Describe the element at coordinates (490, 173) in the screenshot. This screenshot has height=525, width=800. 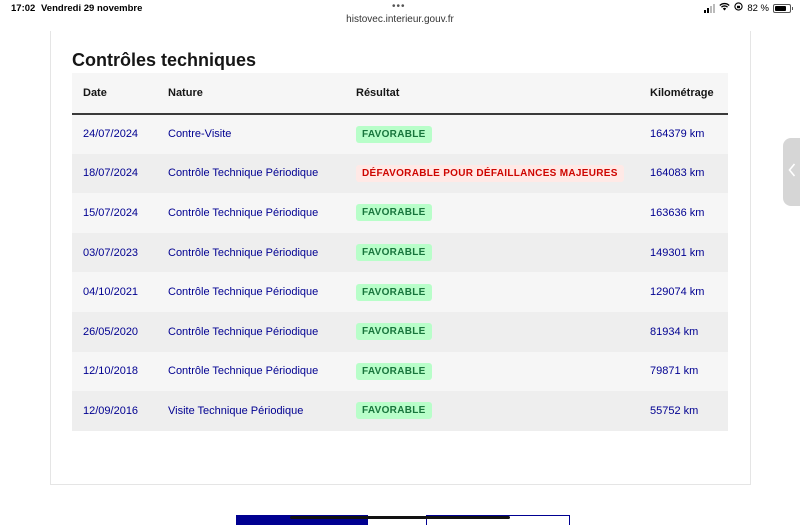
I see `status-badge: DÉFAVORABLE POUR DÉFAILLANCES MAJEURES` at that location.